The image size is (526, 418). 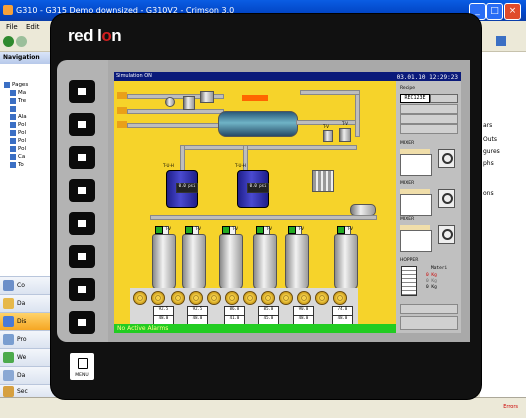 I want to click on tree-item: Pages, so click(x=16, y=85).